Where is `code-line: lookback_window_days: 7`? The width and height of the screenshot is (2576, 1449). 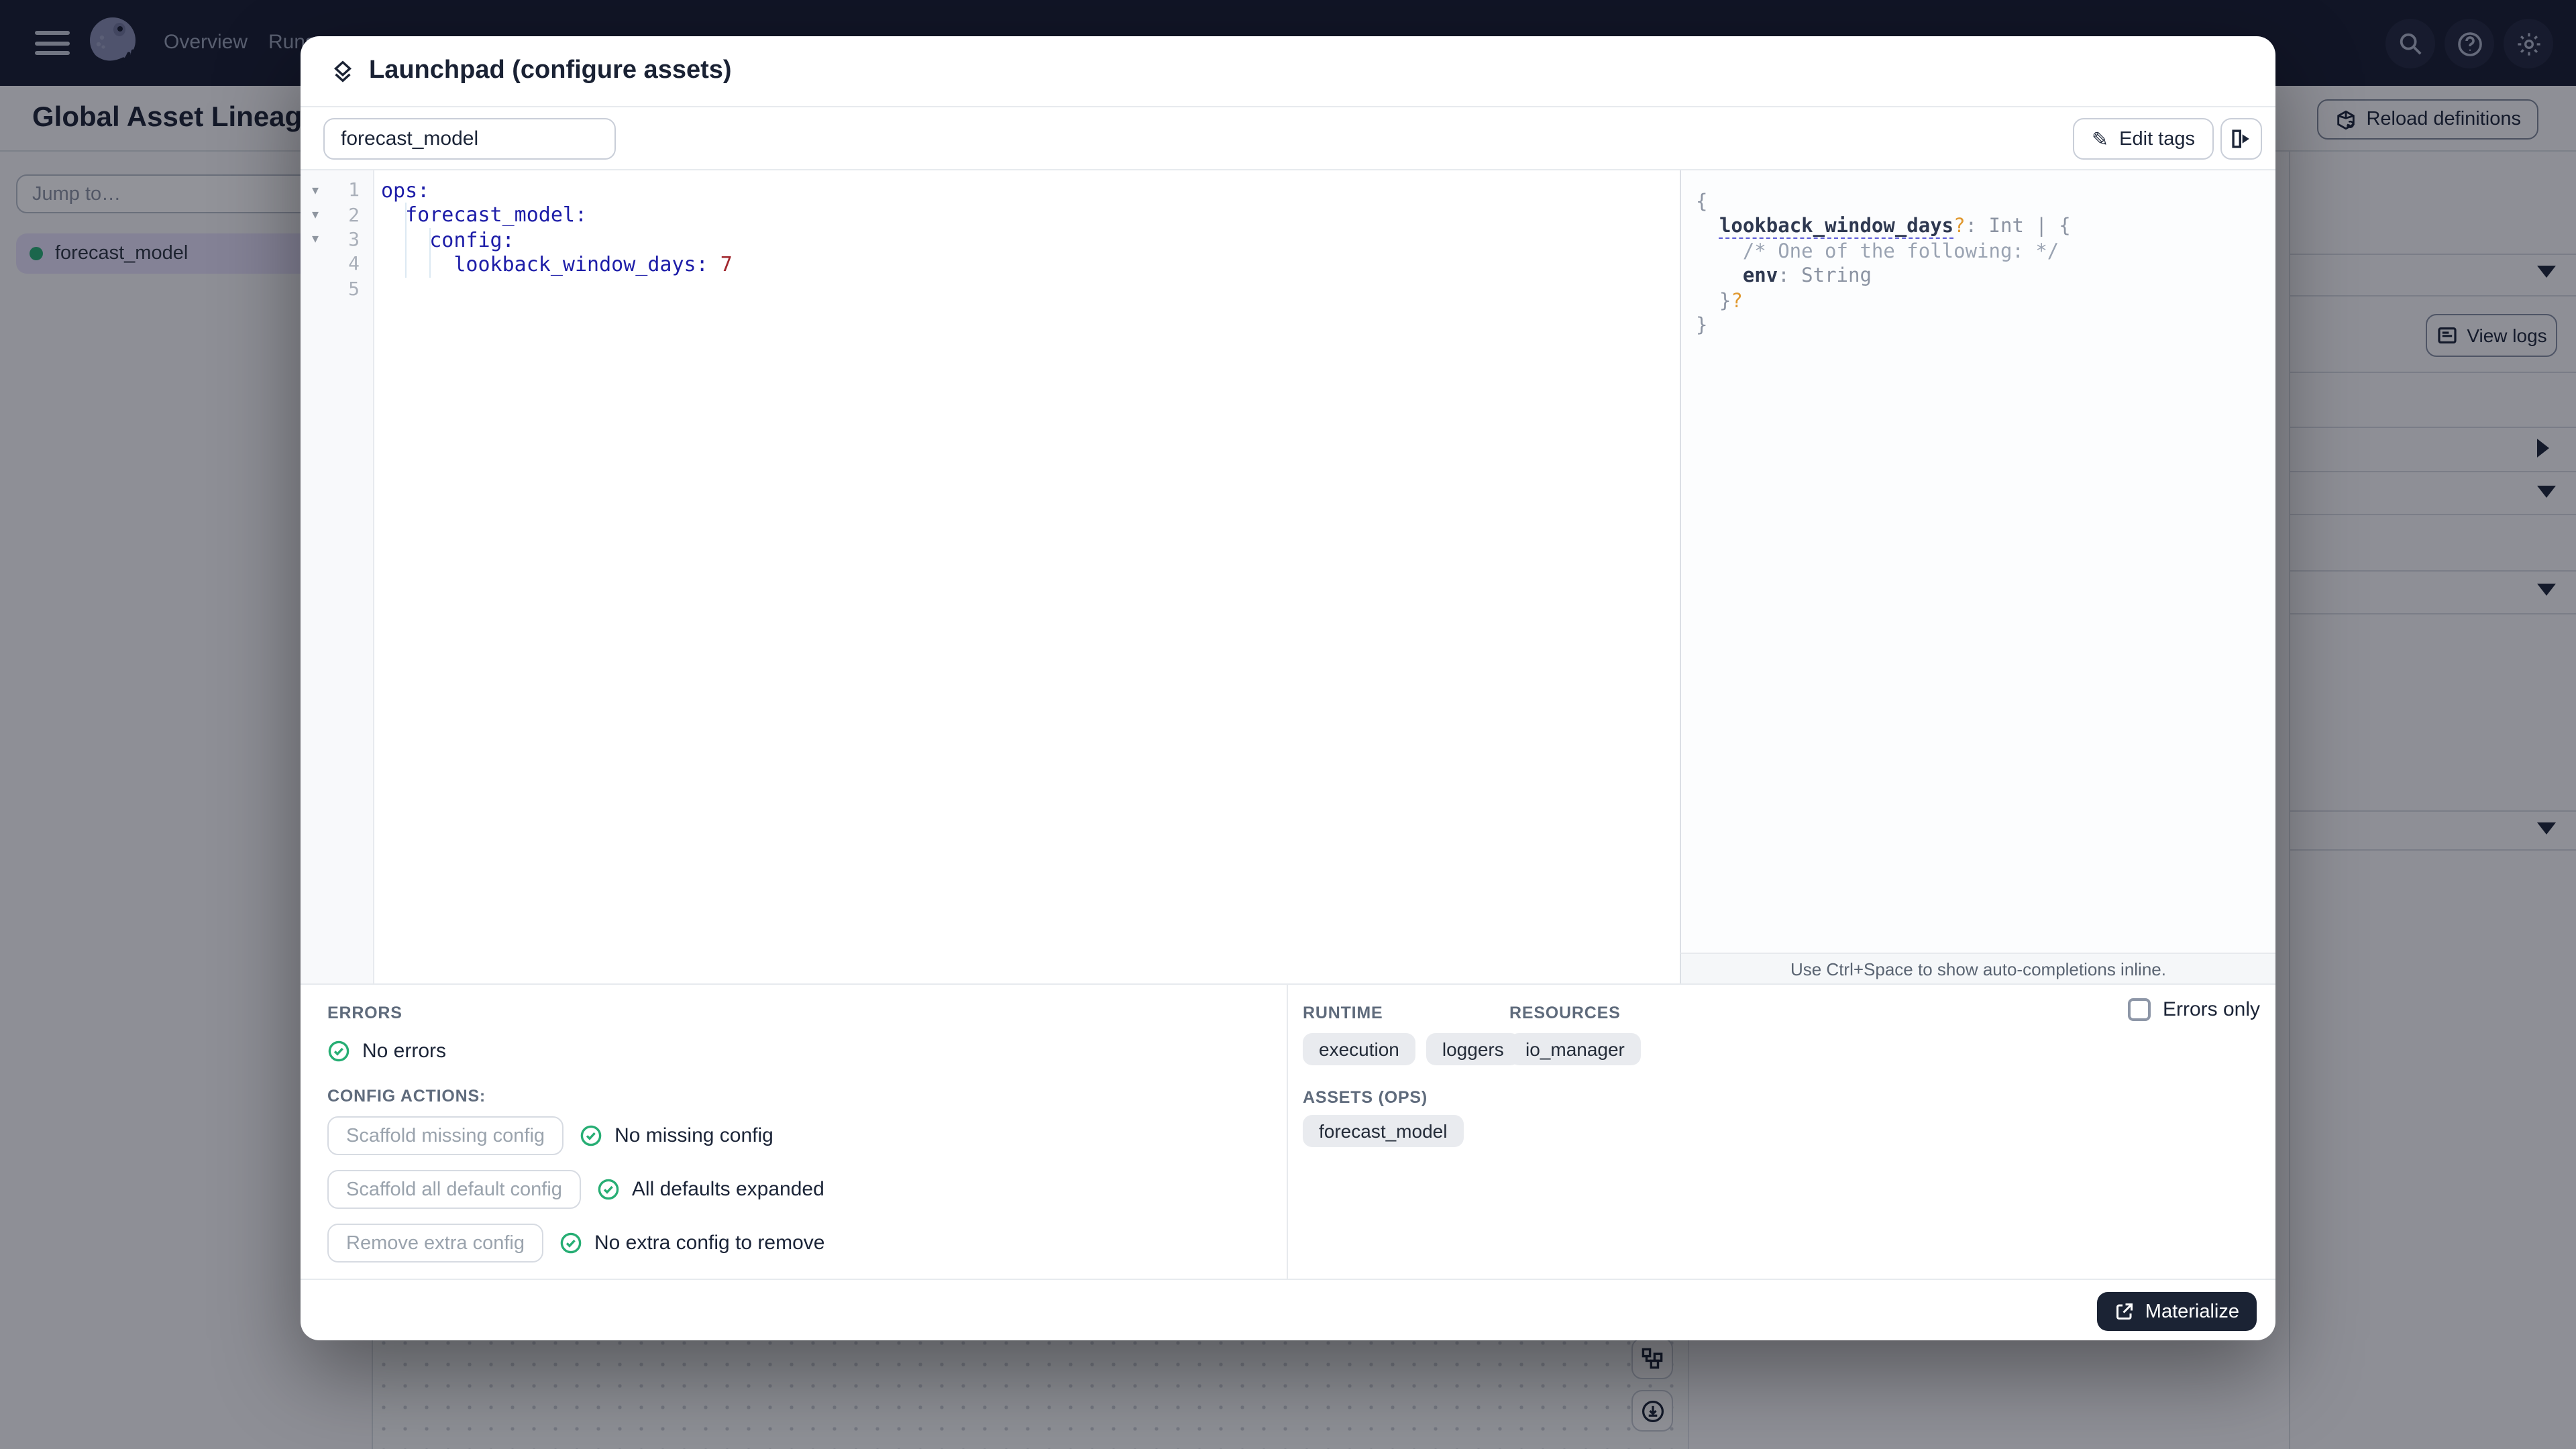 code-line: lookback_window_days: 7 is located at coordinates (1030, 264).